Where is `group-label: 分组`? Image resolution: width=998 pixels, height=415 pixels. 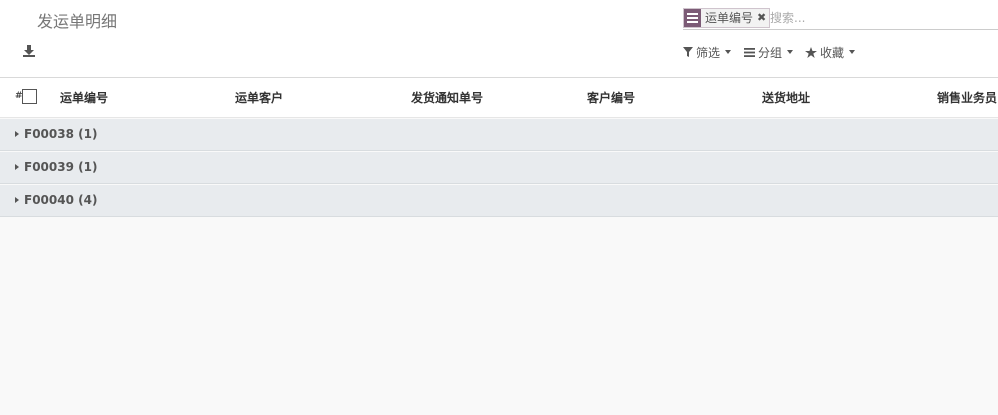 group-label: 分组 is located at coordinates (770, 52).